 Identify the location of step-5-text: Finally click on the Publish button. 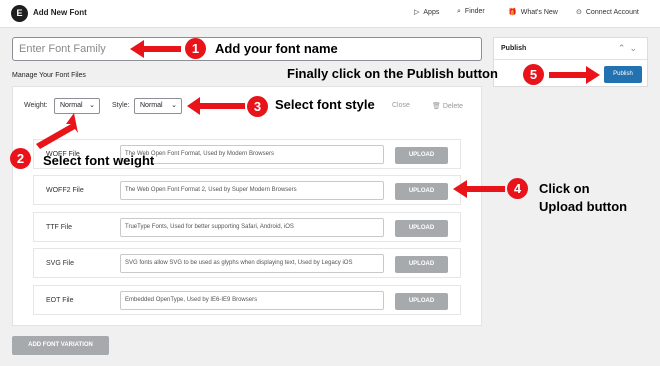
(392, 73).